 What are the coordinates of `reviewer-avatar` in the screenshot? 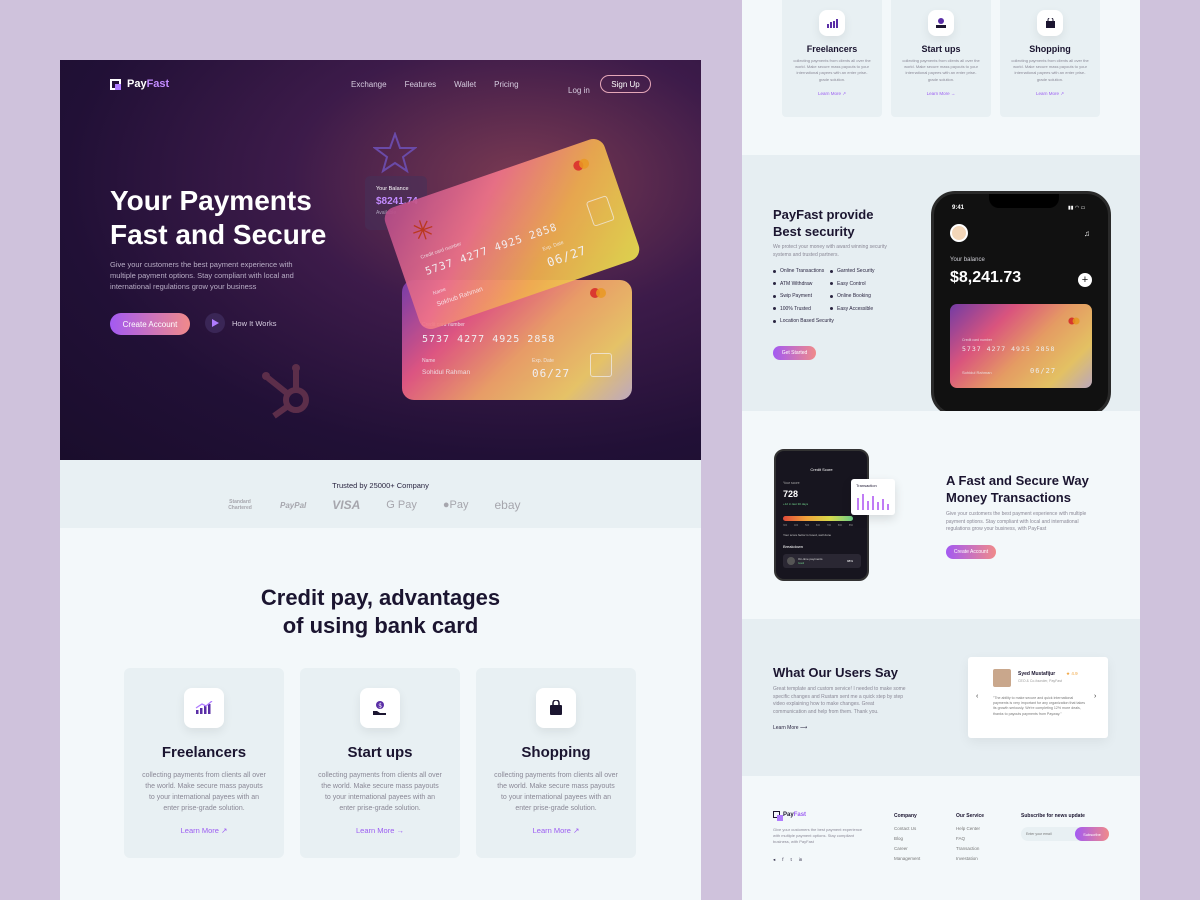 It's located at (1002, 678).